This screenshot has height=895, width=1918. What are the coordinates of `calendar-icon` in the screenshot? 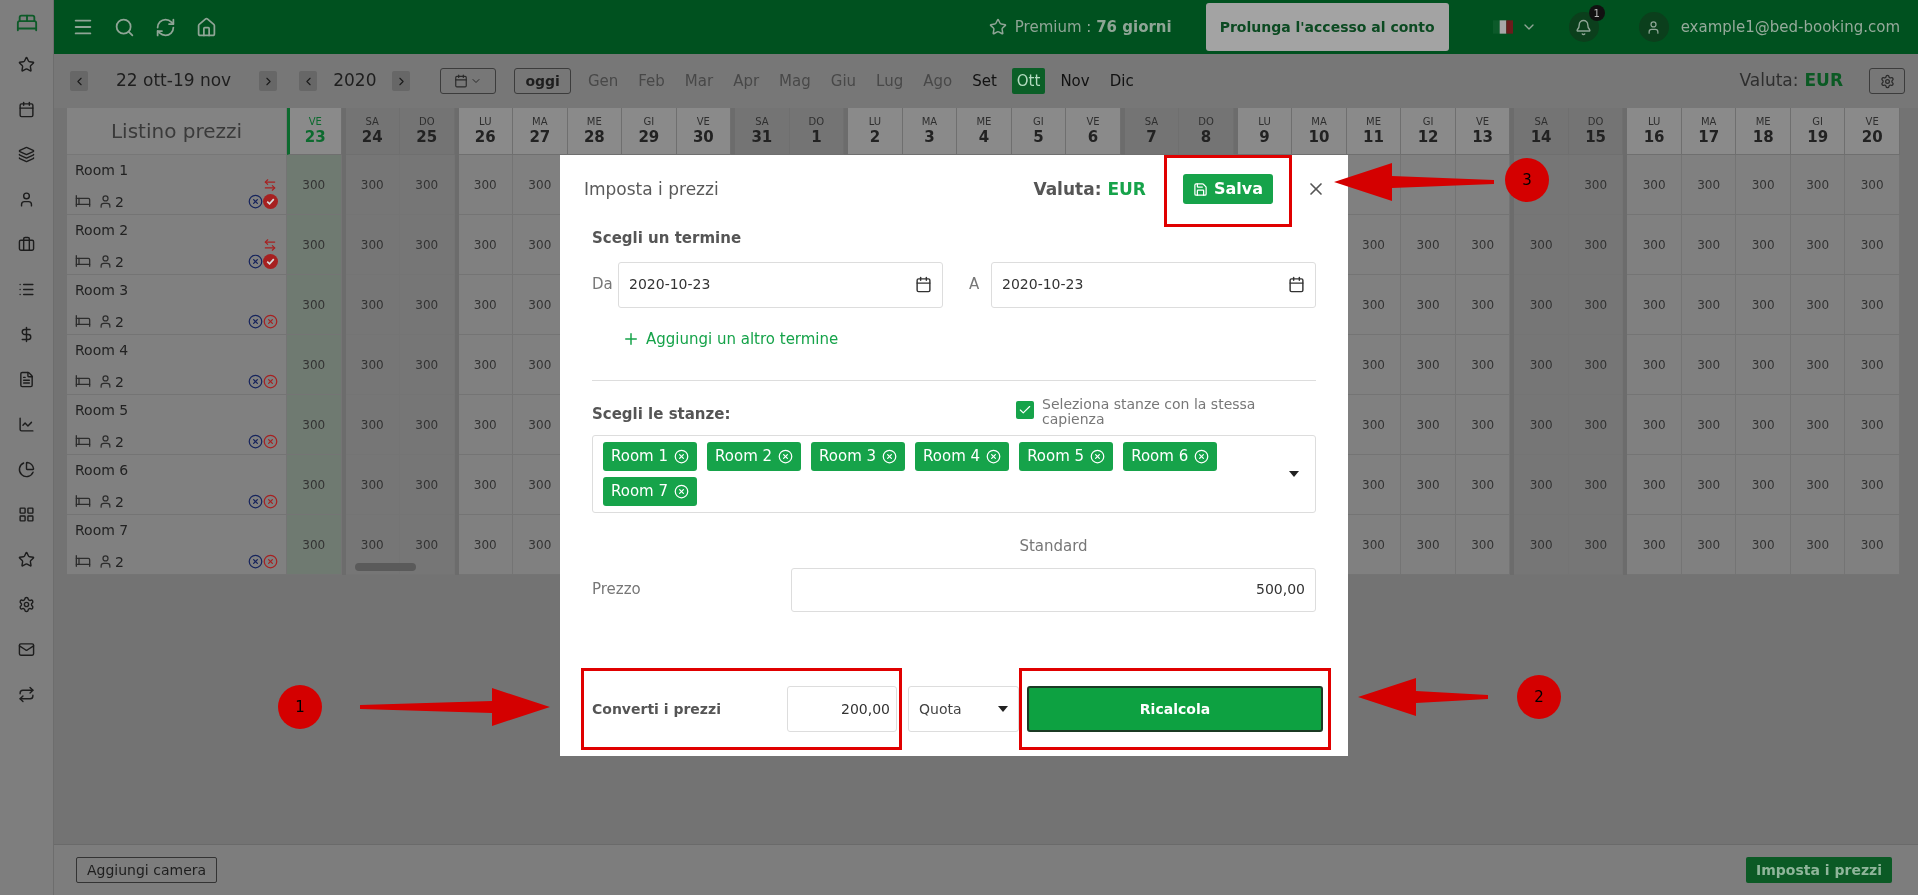 It's located at (26, 109).